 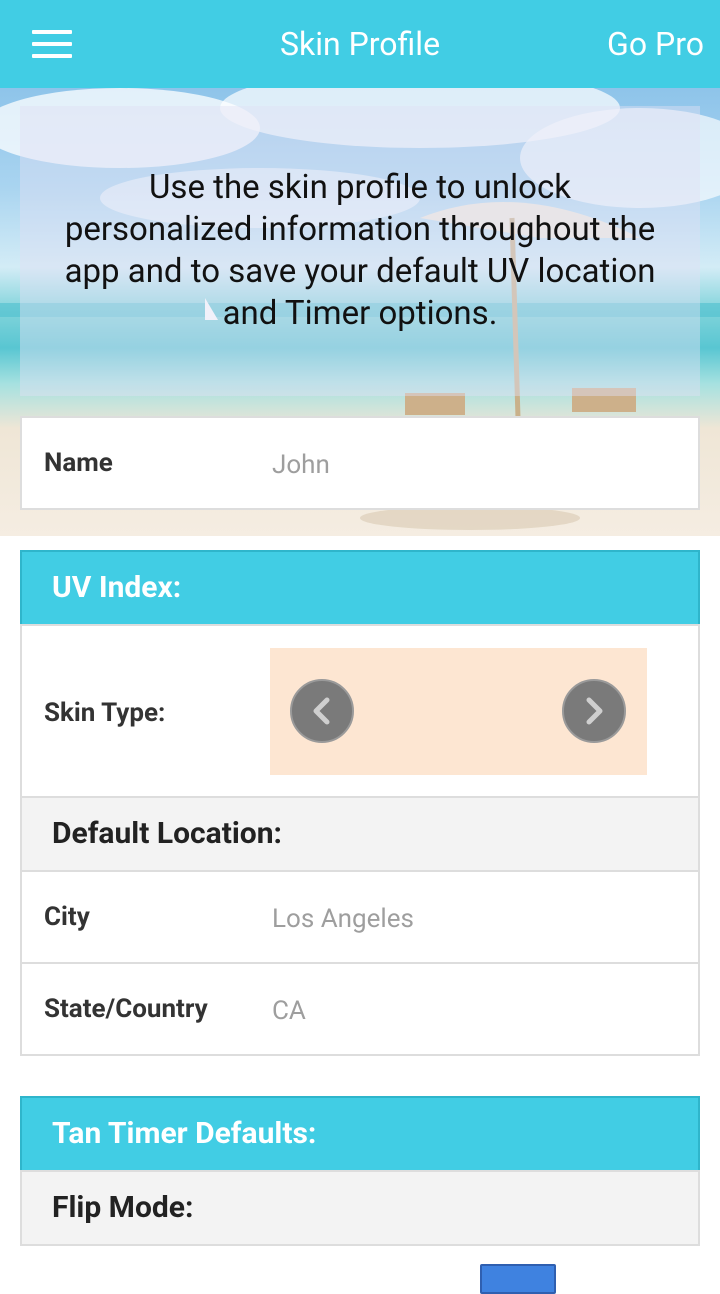 I want to click on skin-type-picker, so click(x=458, y=711).